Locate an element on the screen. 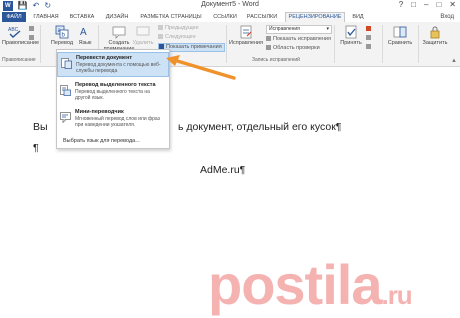 This screenshot has width=460, height=318. next-comment-label: Следующее is located at coordinates (180, 37).